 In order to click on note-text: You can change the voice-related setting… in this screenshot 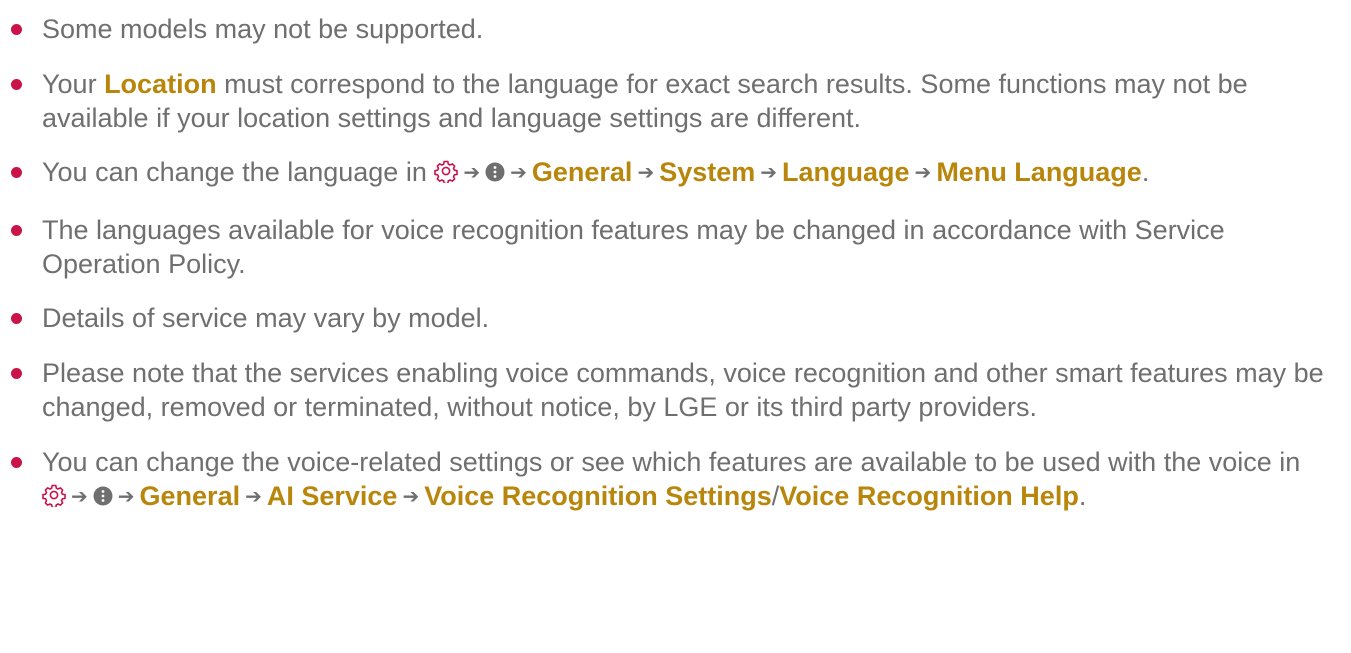, I will do `click(671, 461)`.